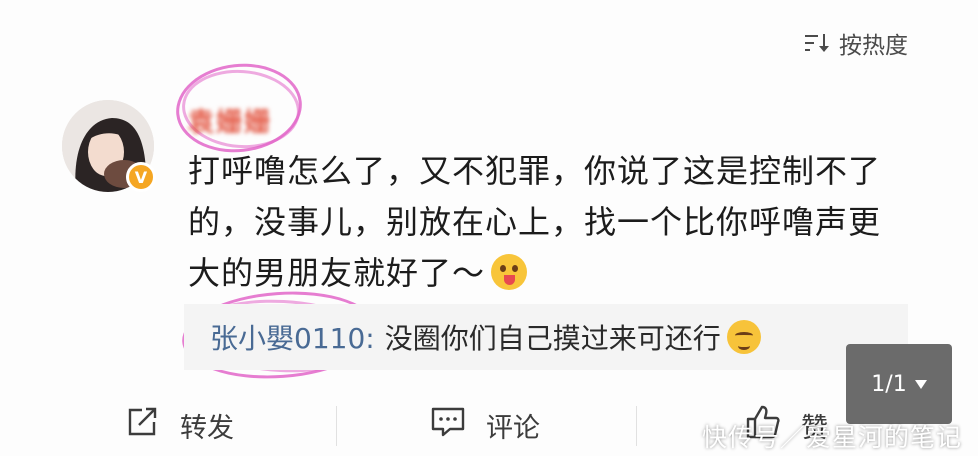 Image resolution: width=978 pixels, height=456 pixels. Describe the element at coordinates (818, 43) in the screenshot. I see `sort-icon` at that location.